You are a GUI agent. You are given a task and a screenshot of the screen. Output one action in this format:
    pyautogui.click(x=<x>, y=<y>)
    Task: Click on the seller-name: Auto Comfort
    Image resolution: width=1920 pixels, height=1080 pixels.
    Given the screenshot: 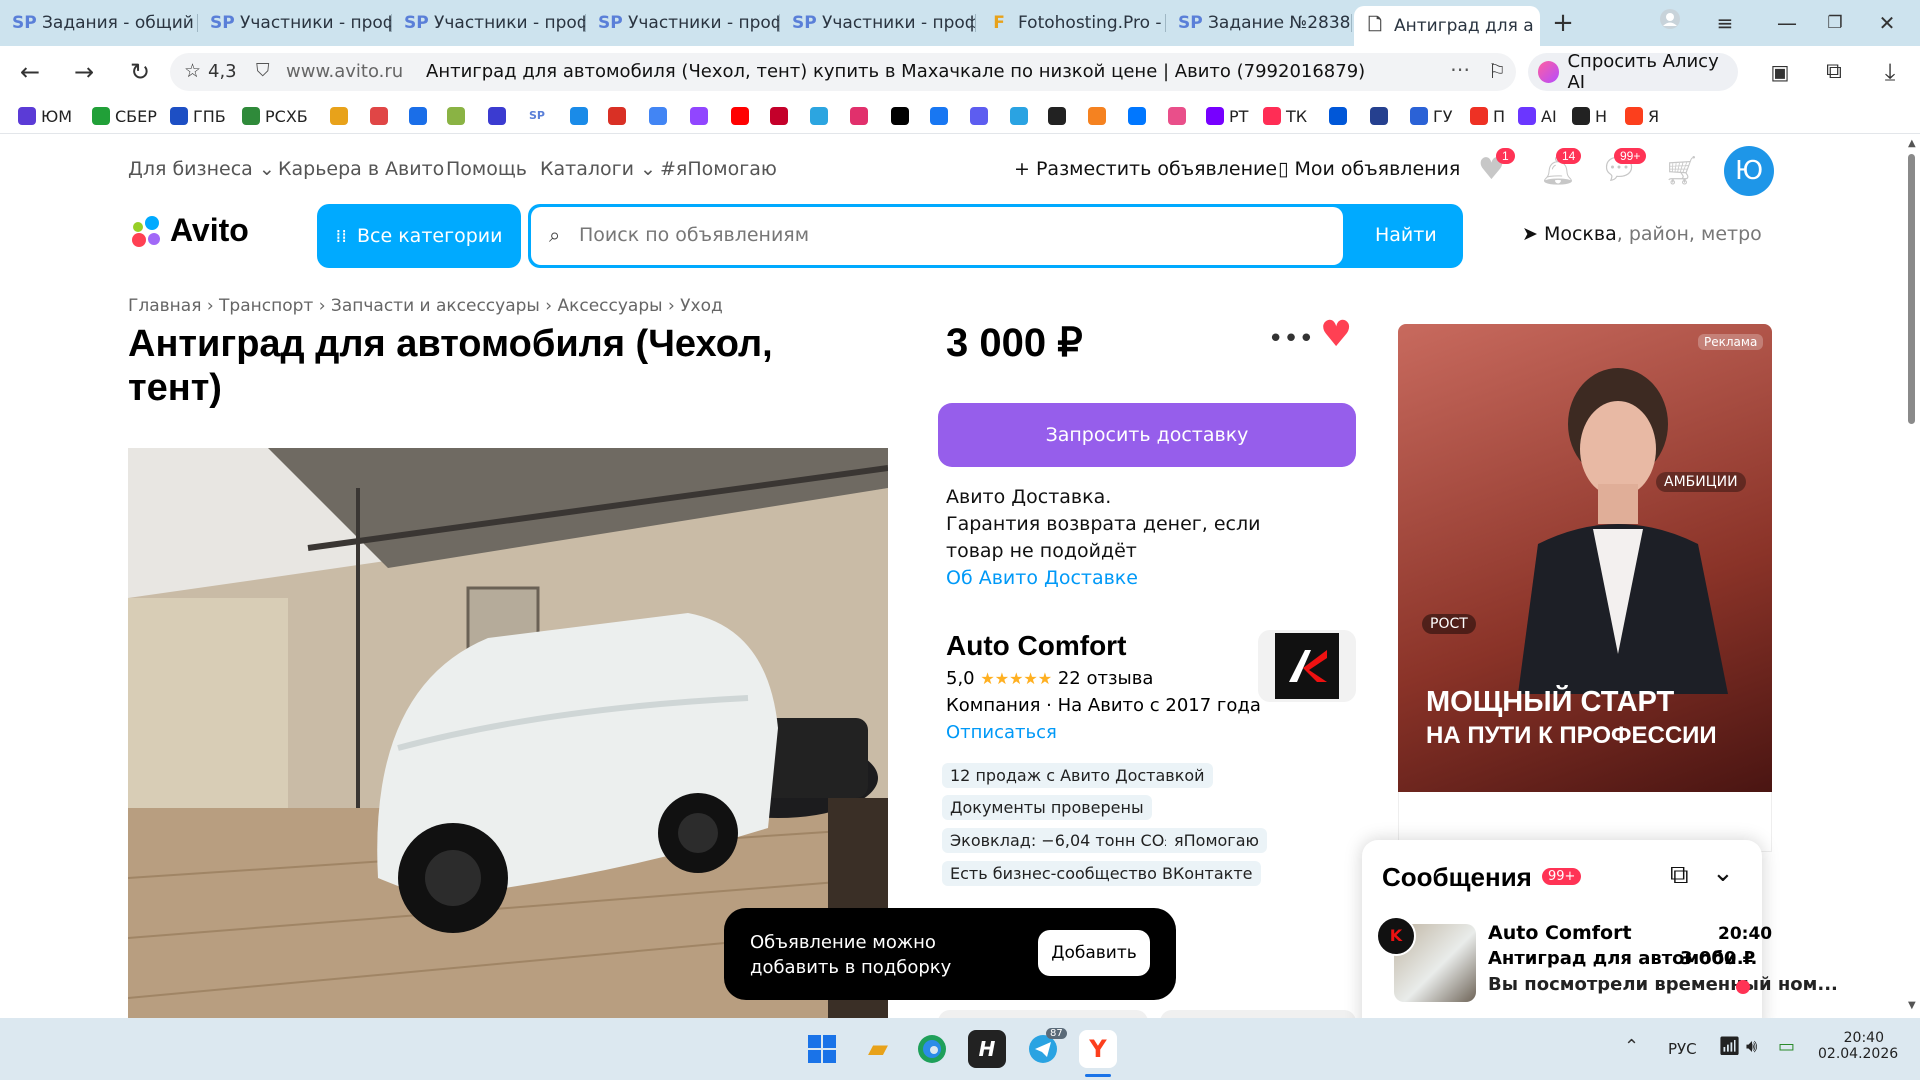 What is the action you would take?
    pyautogui.click(x=1036, y=646)
    